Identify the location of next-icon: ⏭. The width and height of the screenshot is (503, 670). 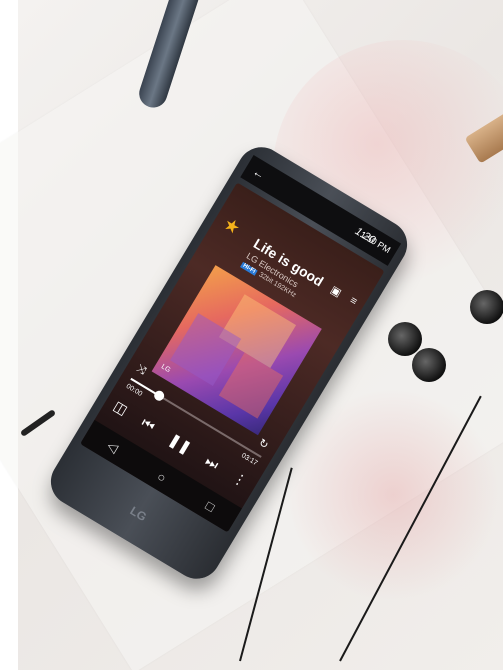
(212, 462).